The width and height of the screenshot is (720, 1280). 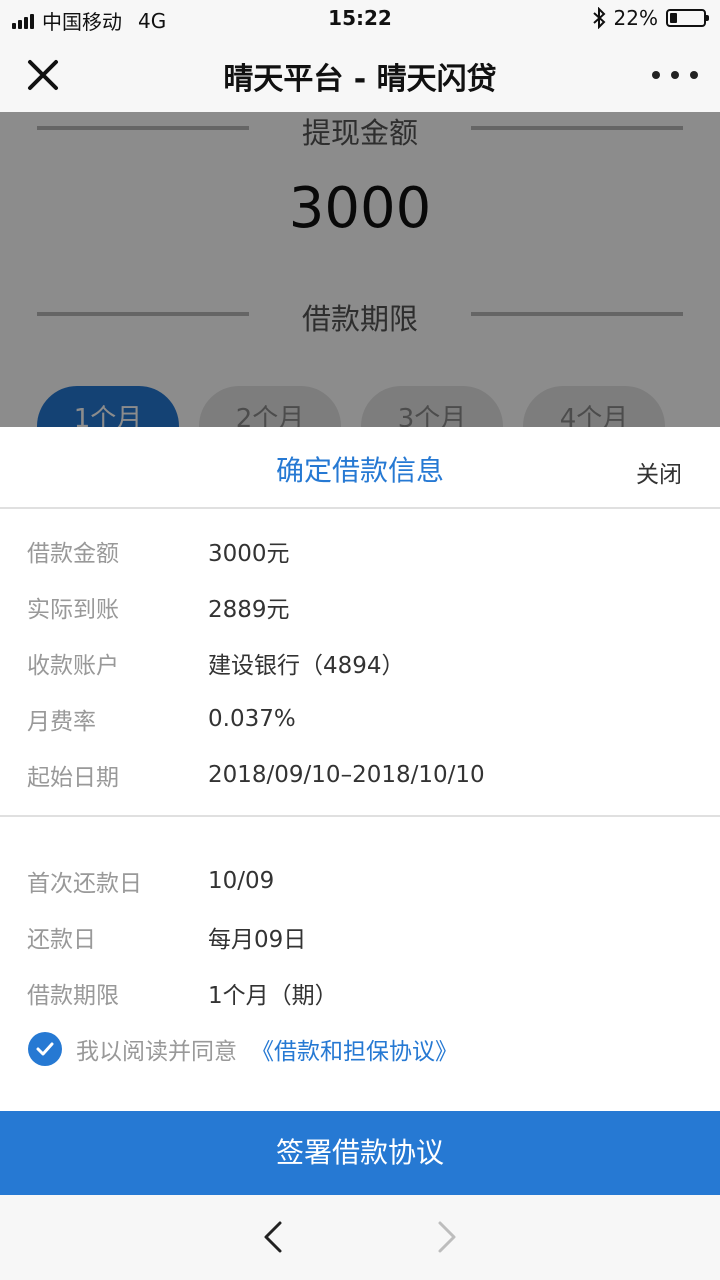 What do you see at coordinates (360, 551) in the screenshot?
I see `detail-row: 借款金额 3000元` at bounding box center [360, 551].